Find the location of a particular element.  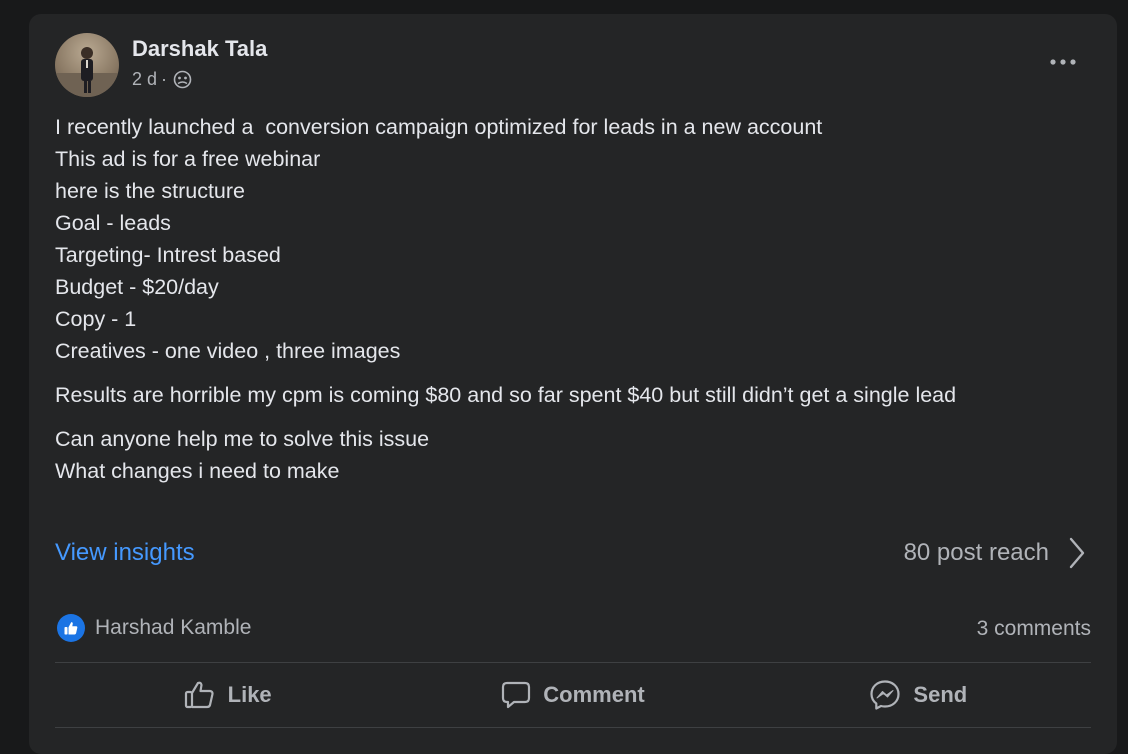

send-button: Send is located at coordinates (918, 695).